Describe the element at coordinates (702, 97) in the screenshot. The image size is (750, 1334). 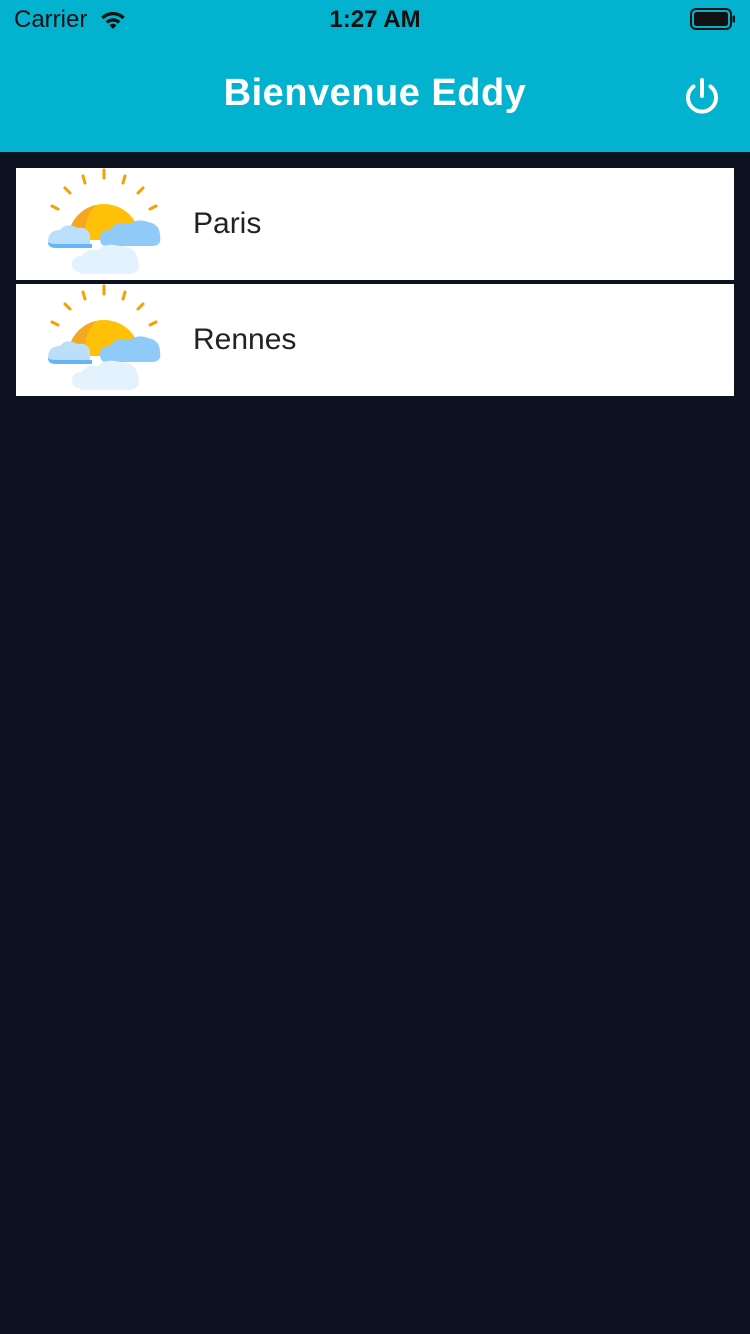
I see `power-icon` at that location.